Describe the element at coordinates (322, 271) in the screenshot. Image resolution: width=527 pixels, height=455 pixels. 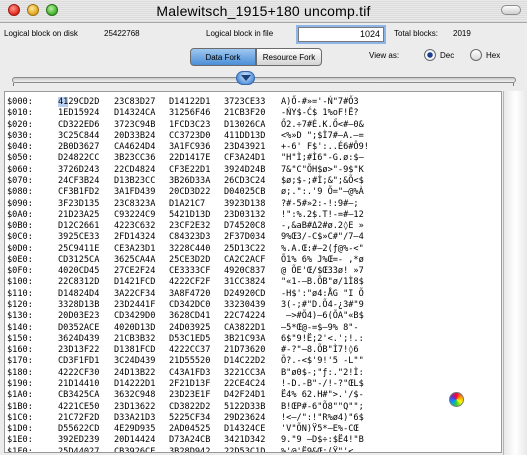
I see `hex-row-ascii: @ ÕE'Œ/$Œ33ø! »7` at that location.